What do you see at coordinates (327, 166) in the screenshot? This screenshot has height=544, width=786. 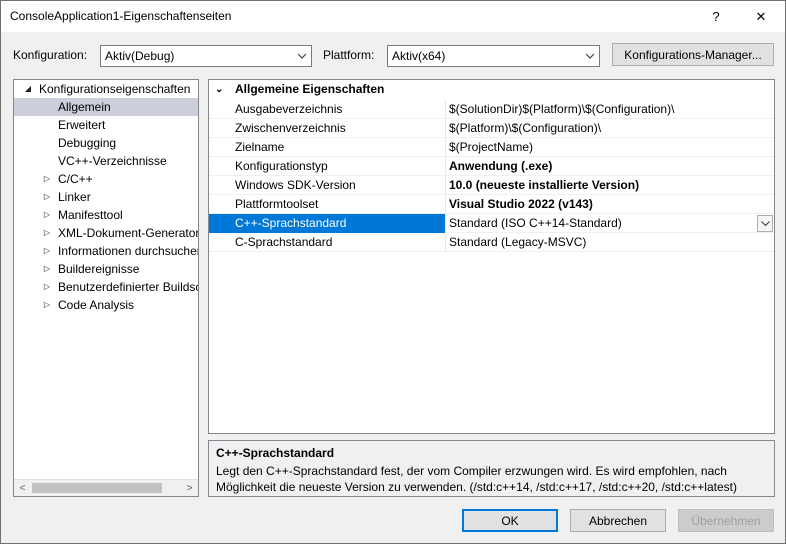 I see `property-name: Konfigurationstyp` at bounding box center [327, 166].